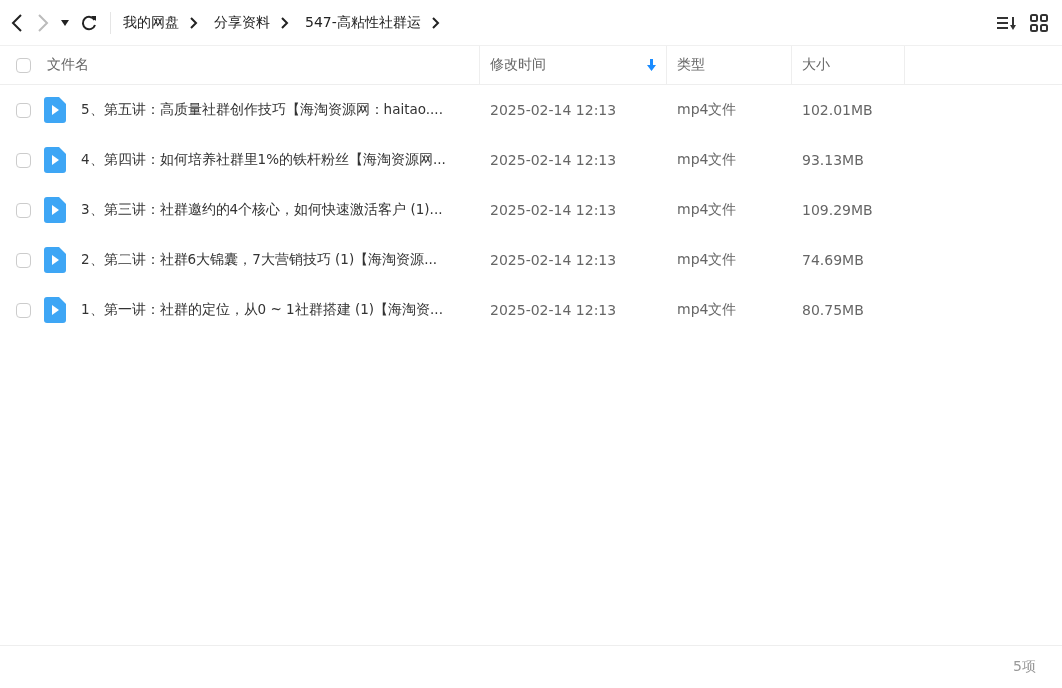 This screenshot has width=1062, height=688. Describe the element at coordinates (242, 22) in the screenshot. I see `breadcrumb-link: 分享资料` at that location.